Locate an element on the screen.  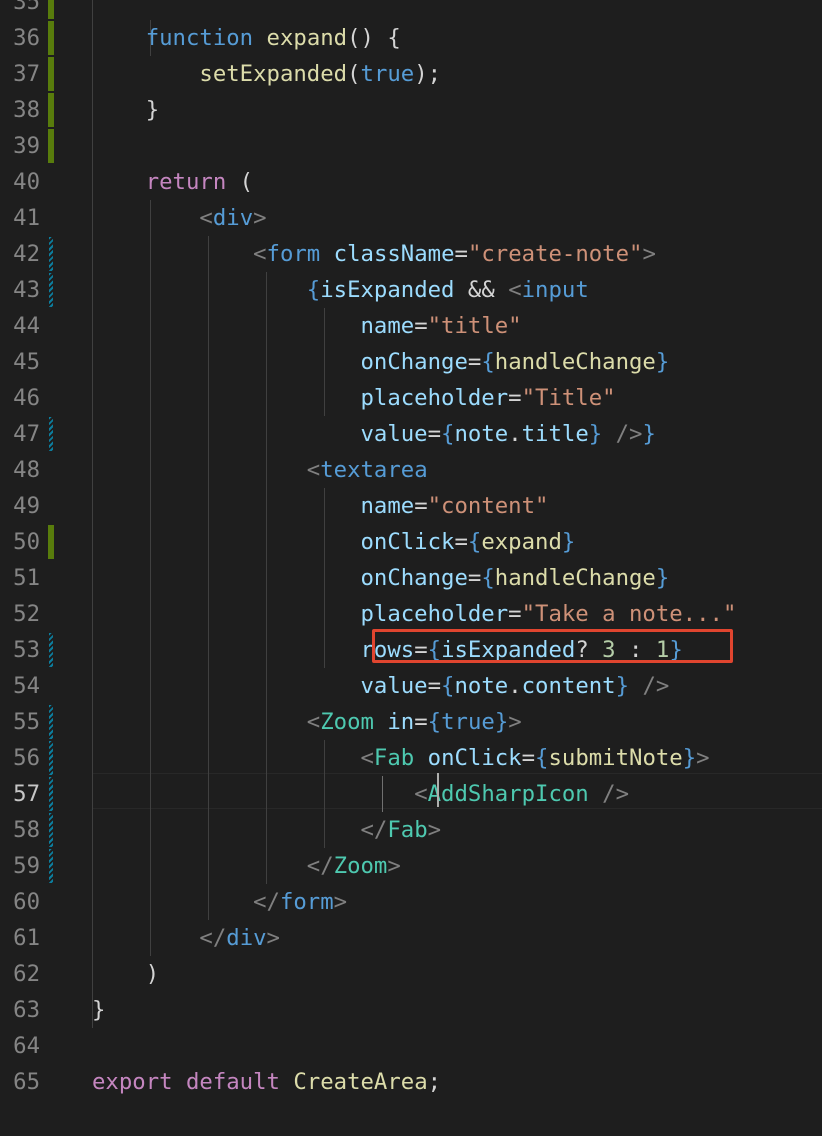
code-line: 52 placeholder="Take a note..." is located at coordinates (411, 614).